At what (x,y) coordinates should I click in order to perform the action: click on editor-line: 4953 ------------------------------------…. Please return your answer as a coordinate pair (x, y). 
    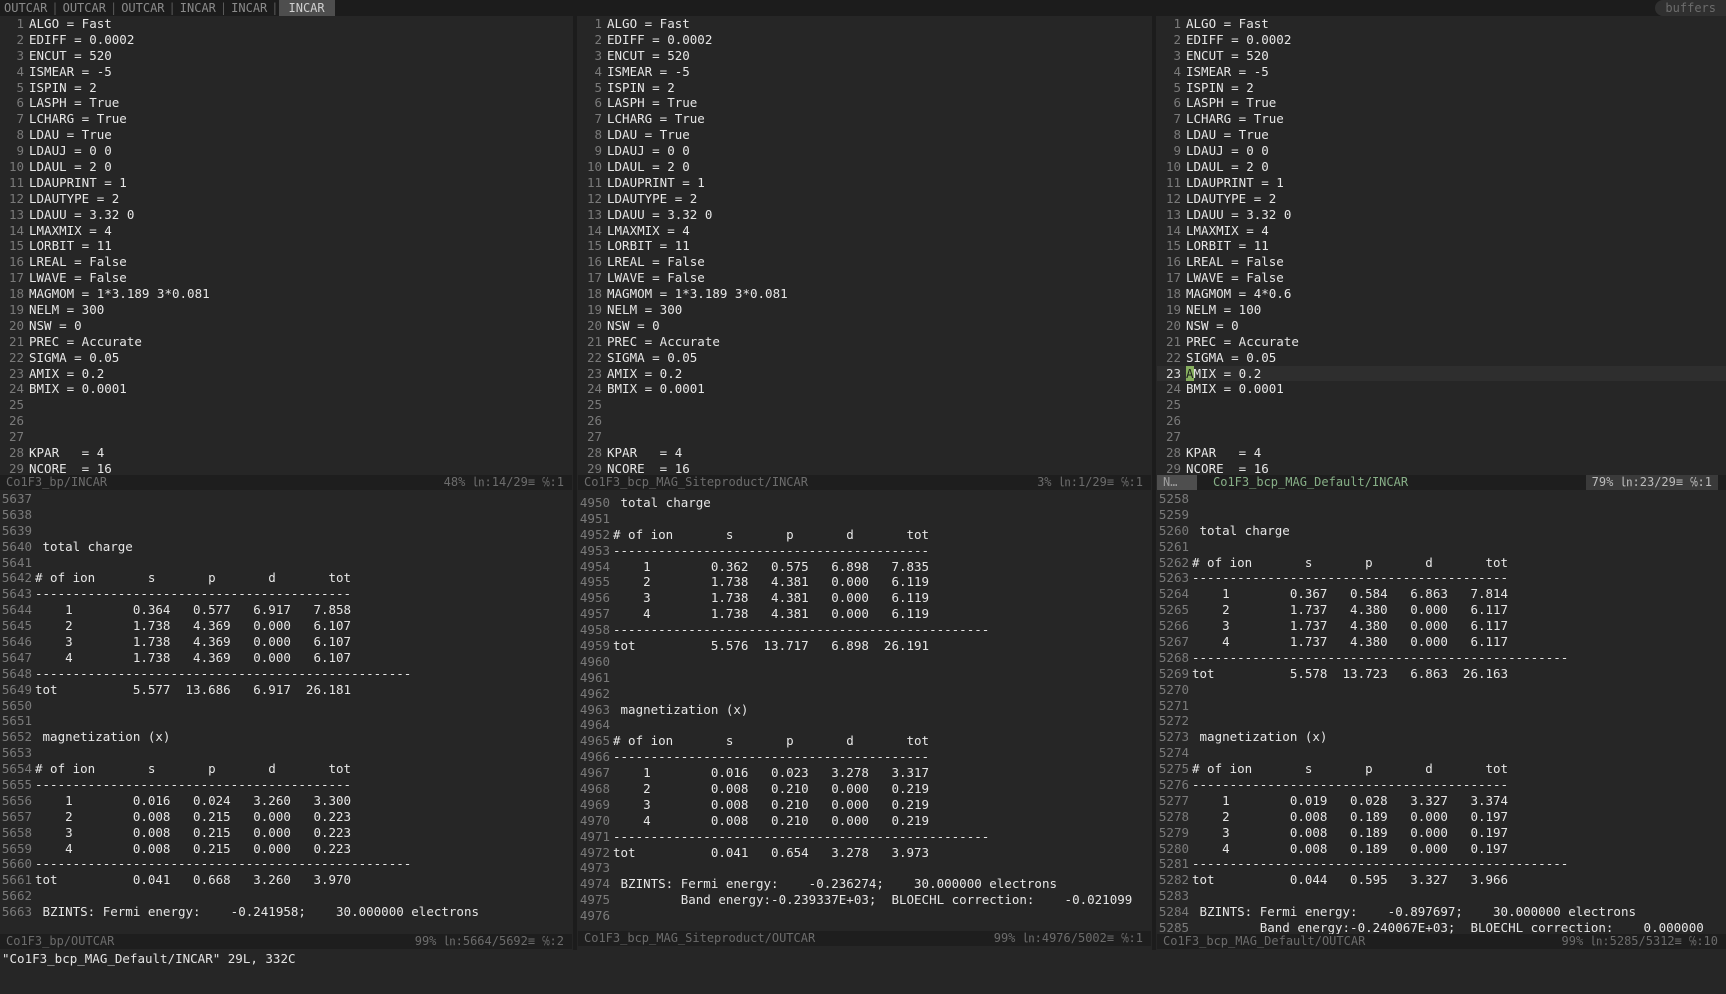
    Looking at the image, I should click on (864, 551).